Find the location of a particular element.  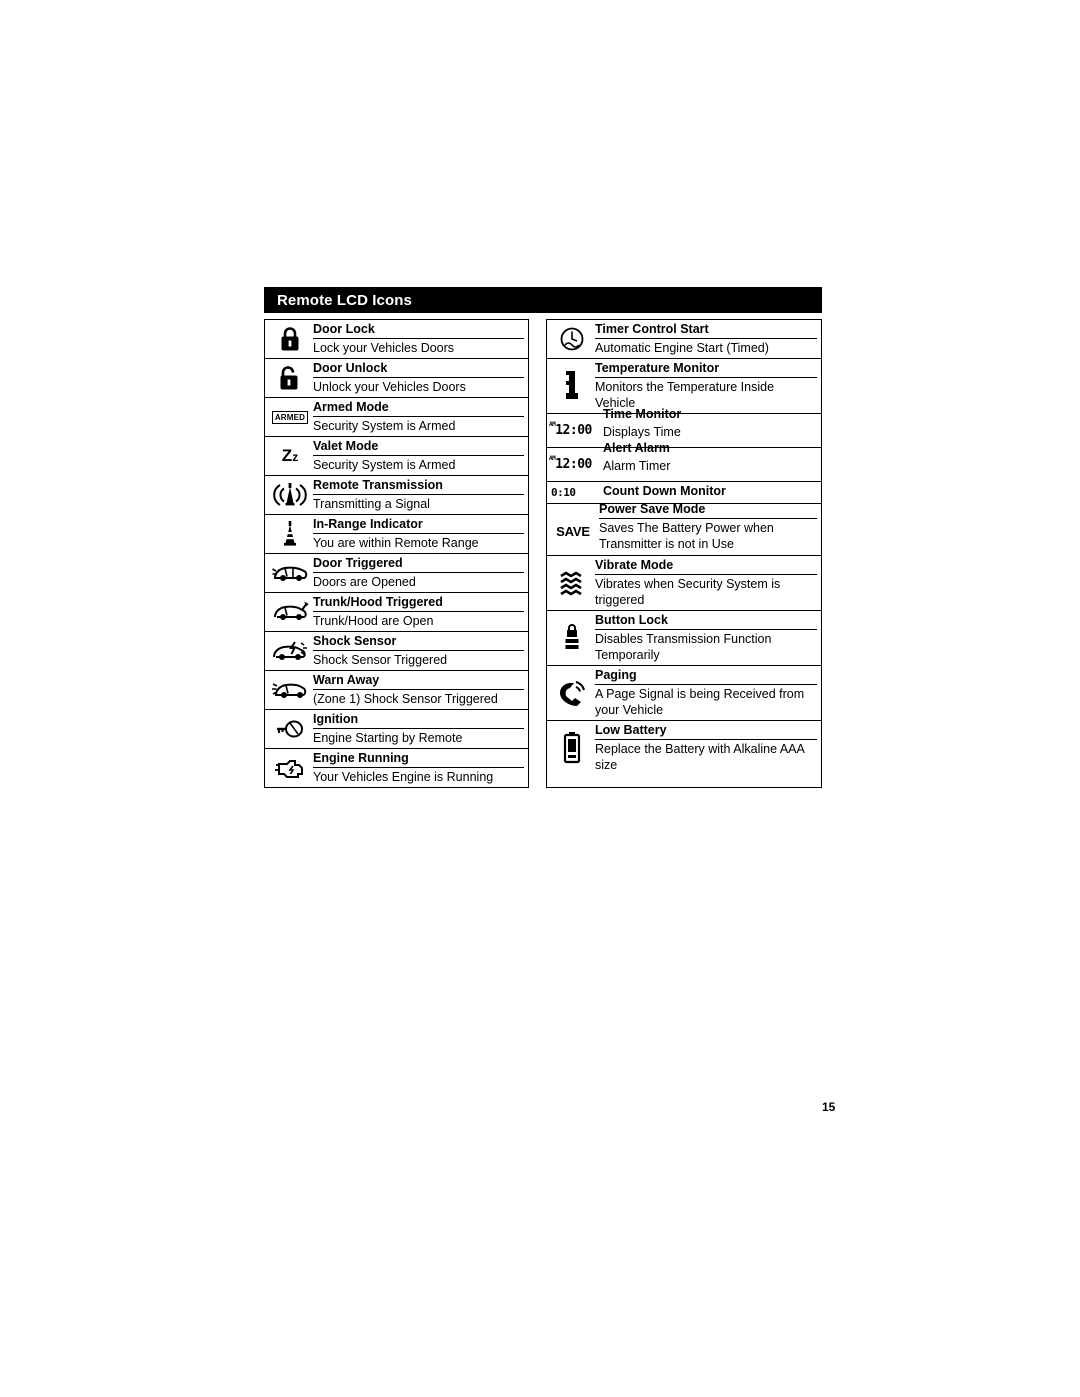

list-item-title: Door Triggered is located at coordinates (418, 564).